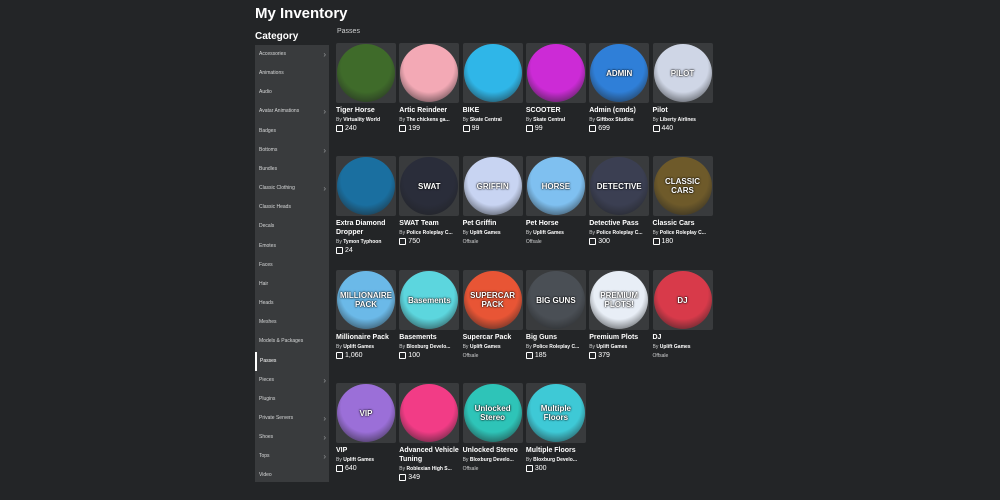 This screenshot has width=1000, height=500. I want to click on item-name: Extra Diamond Dropper, so click(366, 228).